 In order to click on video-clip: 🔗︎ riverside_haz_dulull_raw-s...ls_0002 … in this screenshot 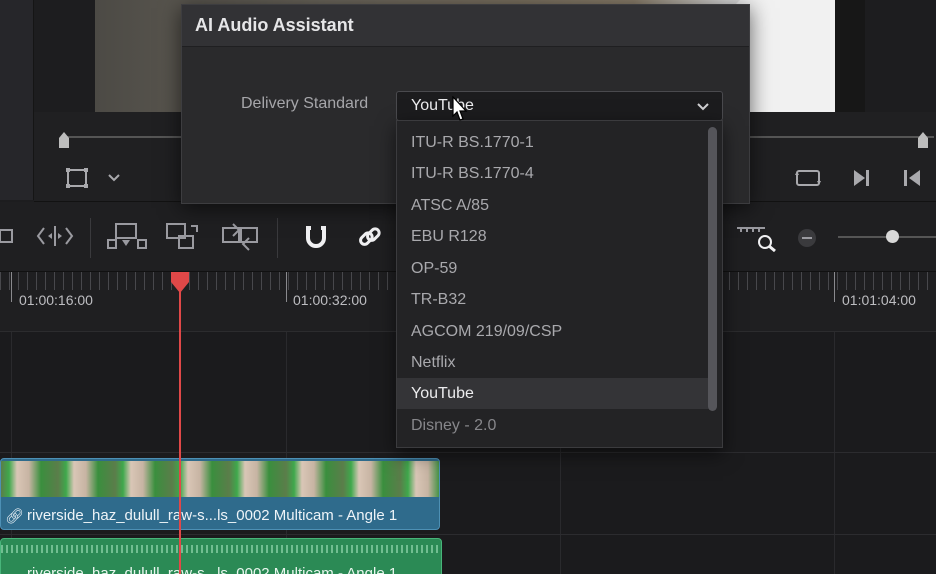, I will do `click(220, 494)`.